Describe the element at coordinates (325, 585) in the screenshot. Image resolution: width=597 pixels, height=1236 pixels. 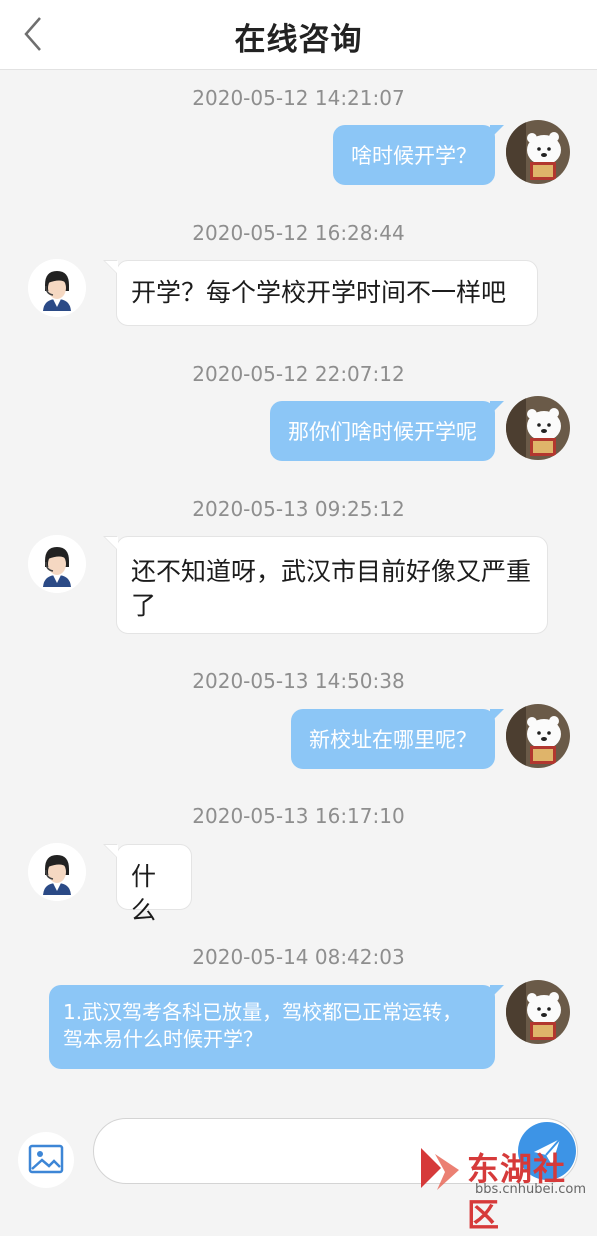
I see `message-bubble-incoming: 还不知道呀，武汉市目前好像又严重了` at that location.